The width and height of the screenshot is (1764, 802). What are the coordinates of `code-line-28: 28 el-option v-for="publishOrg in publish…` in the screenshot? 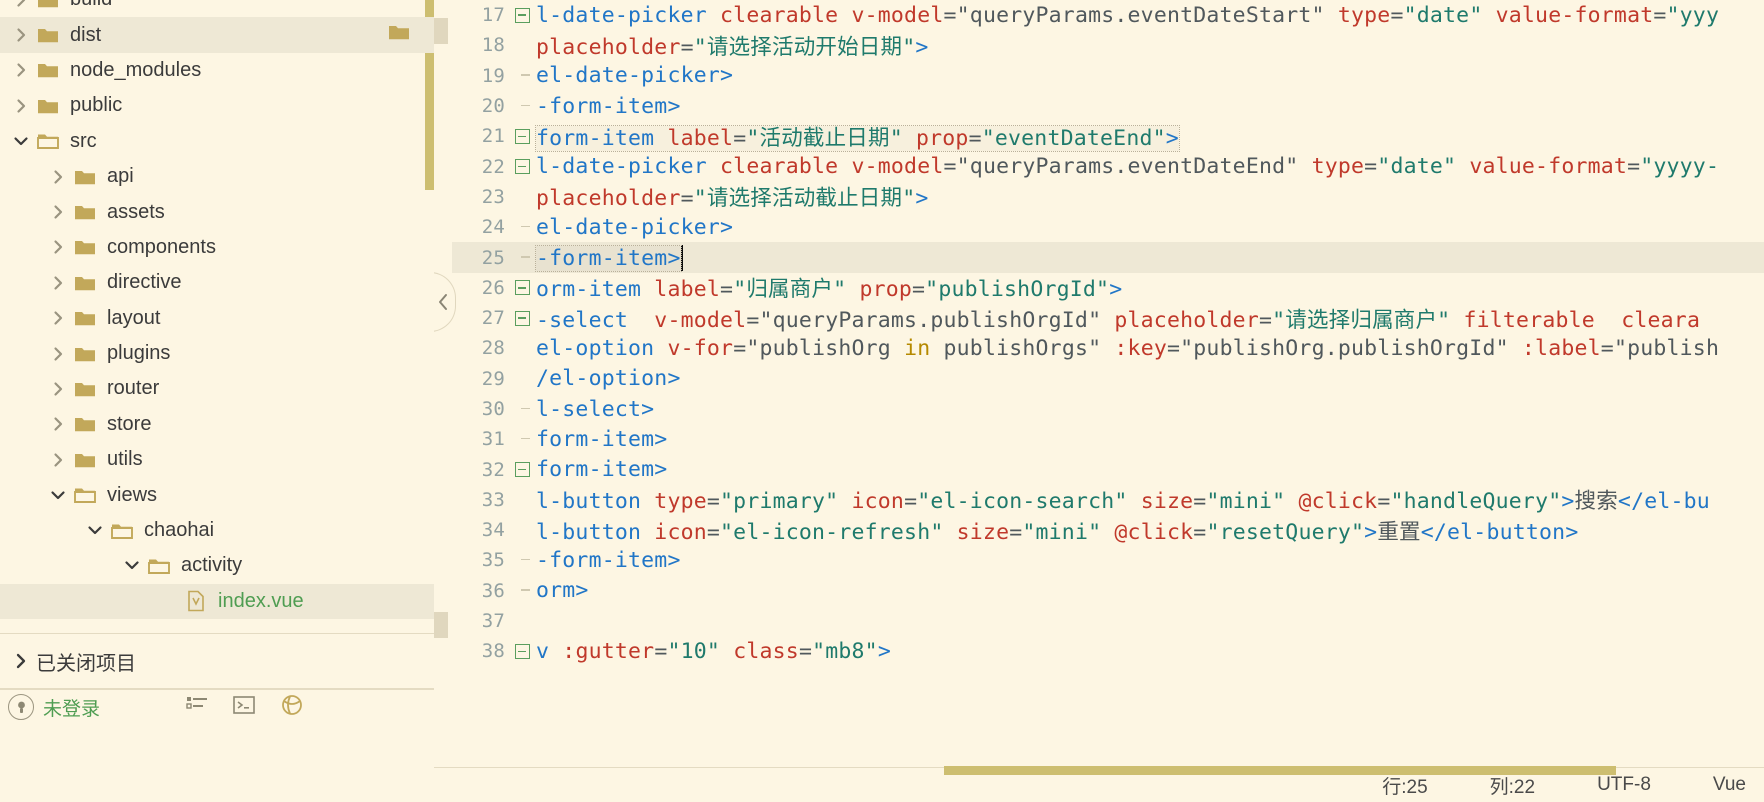 It's located at (1108, 348).